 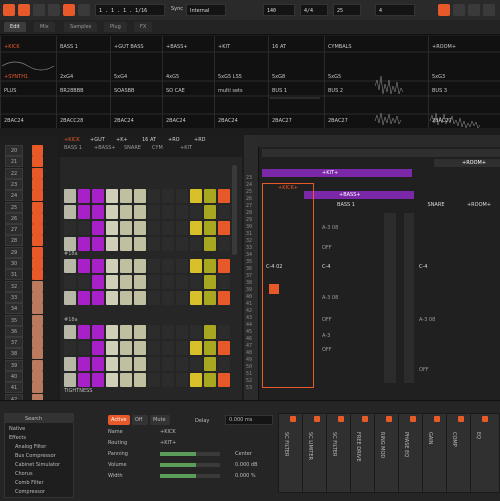 What do you see at coordinates (35, 456) in the screenshot?
I see `browser-item: Bus Compressor` at bounding box center [35, 456].